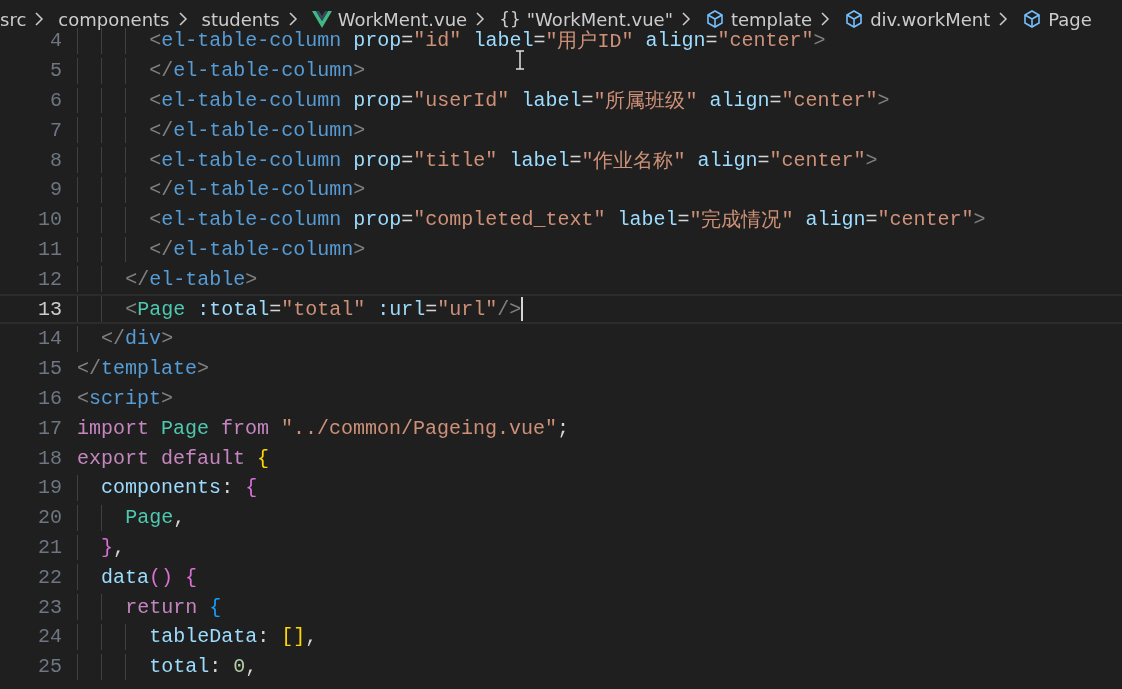  I want to click on line-number: 18, so click(49, 458).